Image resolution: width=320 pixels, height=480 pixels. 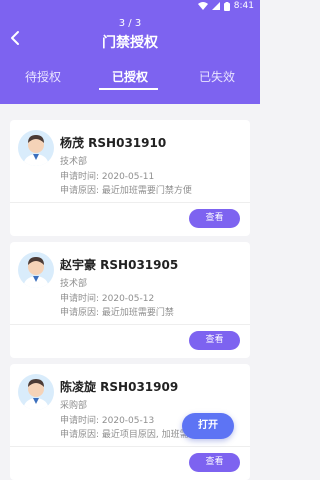 What do you see at coordinates (130, 76) in the screenshot?
I see `tab-authorized: 已授权` at bounding box center [130, 76].